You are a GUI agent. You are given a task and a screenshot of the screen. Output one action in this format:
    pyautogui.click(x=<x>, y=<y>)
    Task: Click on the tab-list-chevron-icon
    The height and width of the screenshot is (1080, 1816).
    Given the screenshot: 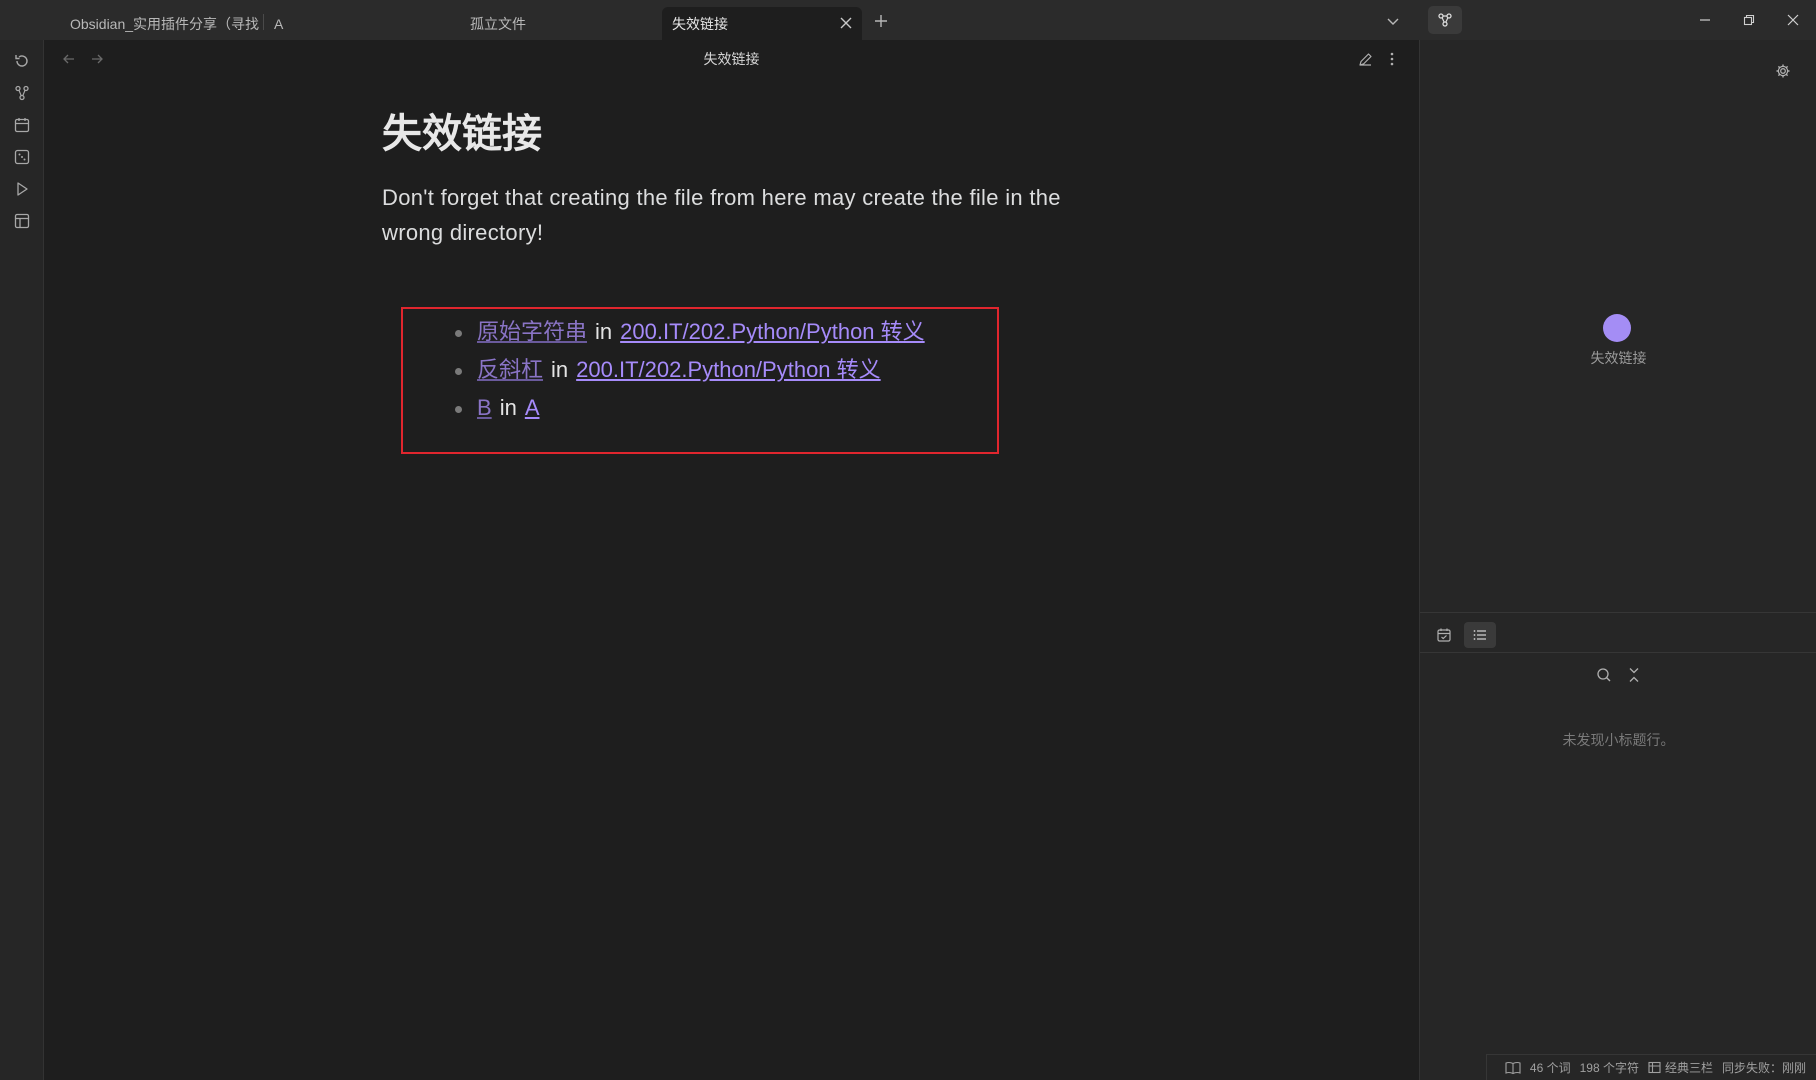 What is the action you would take?
    pyautogui.click(x=1393, y=21)
    